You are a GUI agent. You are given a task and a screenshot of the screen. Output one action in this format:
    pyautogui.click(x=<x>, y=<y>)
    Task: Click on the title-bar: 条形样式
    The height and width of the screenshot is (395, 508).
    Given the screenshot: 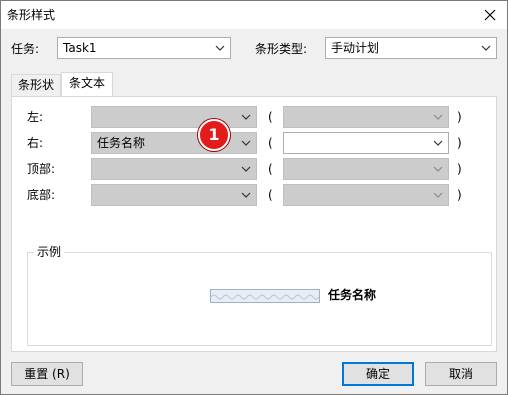 What is the action you would take?
    pyautogui.click(x=254, y=15)
    